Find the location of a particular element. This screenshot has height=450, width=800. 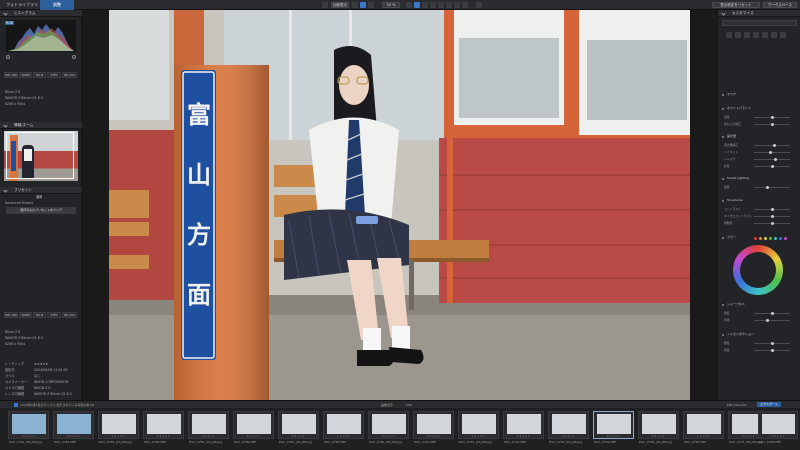

customize-header: カスタマイズ is located at coordinates (759, 13).